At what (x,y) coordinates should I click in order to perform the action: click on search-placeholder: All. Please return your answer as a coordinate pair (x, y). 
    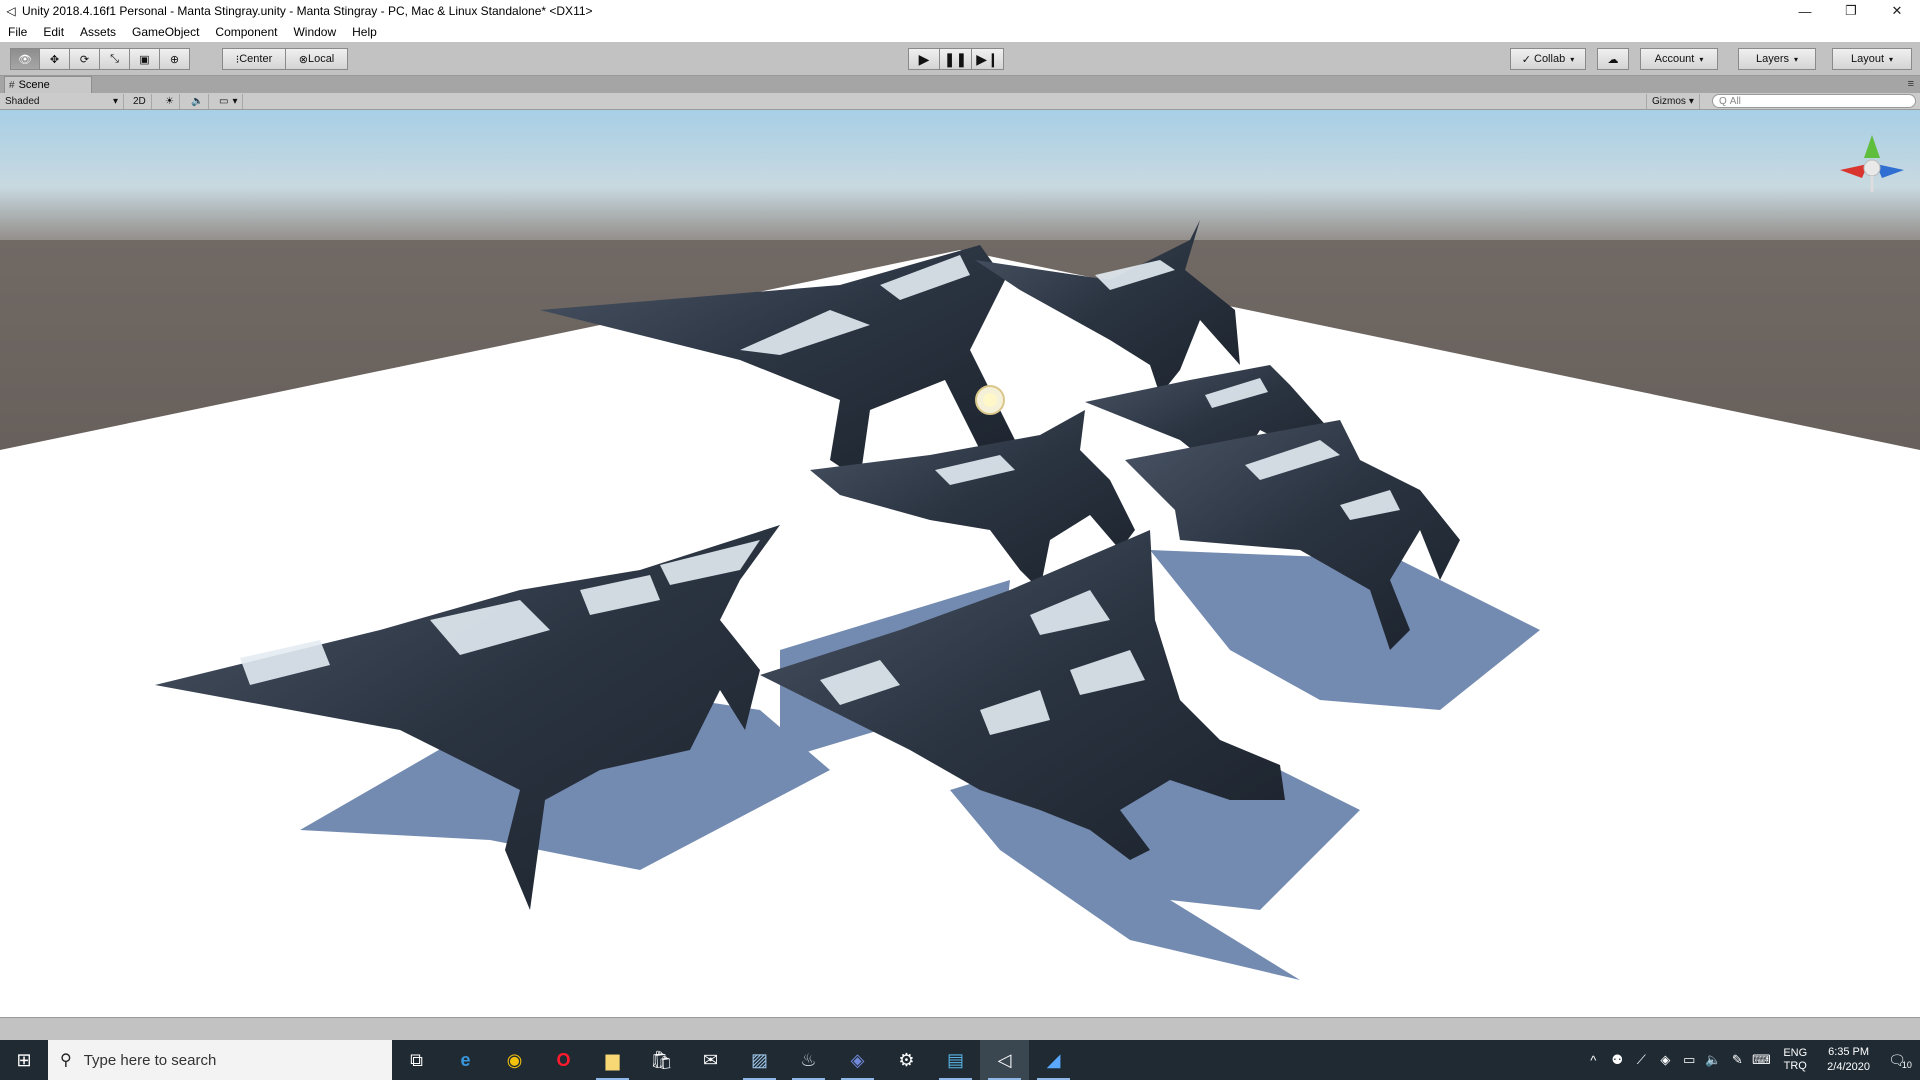
    Looking at the image, I should click on (1735, 101).